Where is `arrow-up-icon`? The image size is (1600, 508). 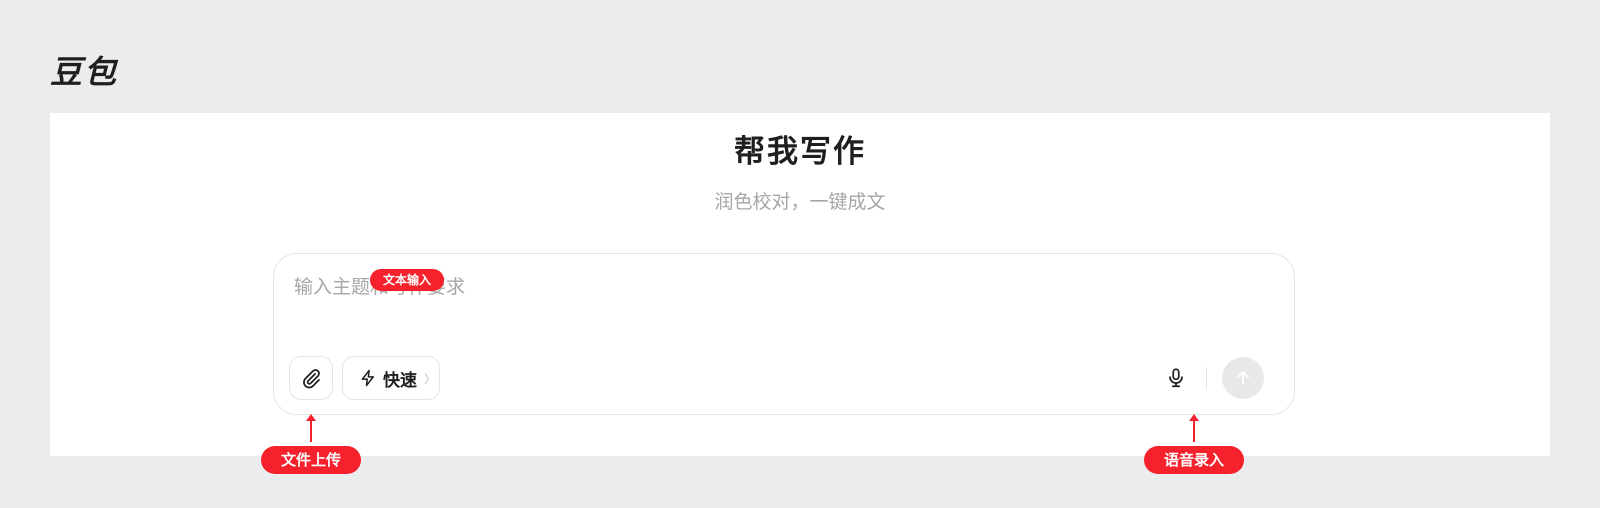
arrow-up-icon is located at coordinates (1243, 378).